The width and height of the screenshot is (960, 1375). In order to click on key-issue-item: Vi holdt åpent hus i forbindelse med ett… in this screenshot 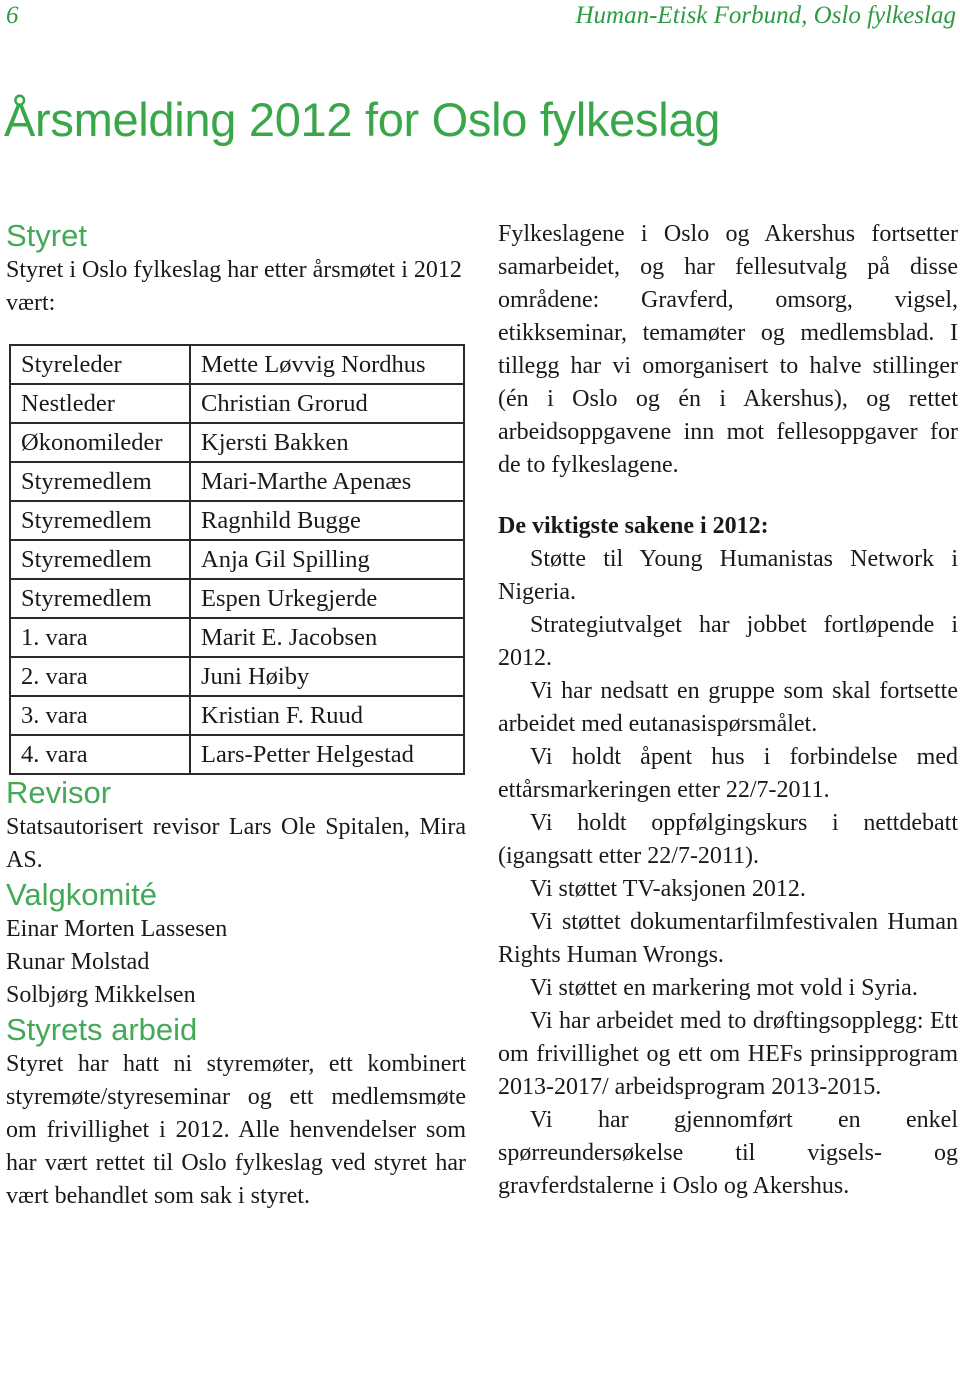, I will do `click(728, 773)`.